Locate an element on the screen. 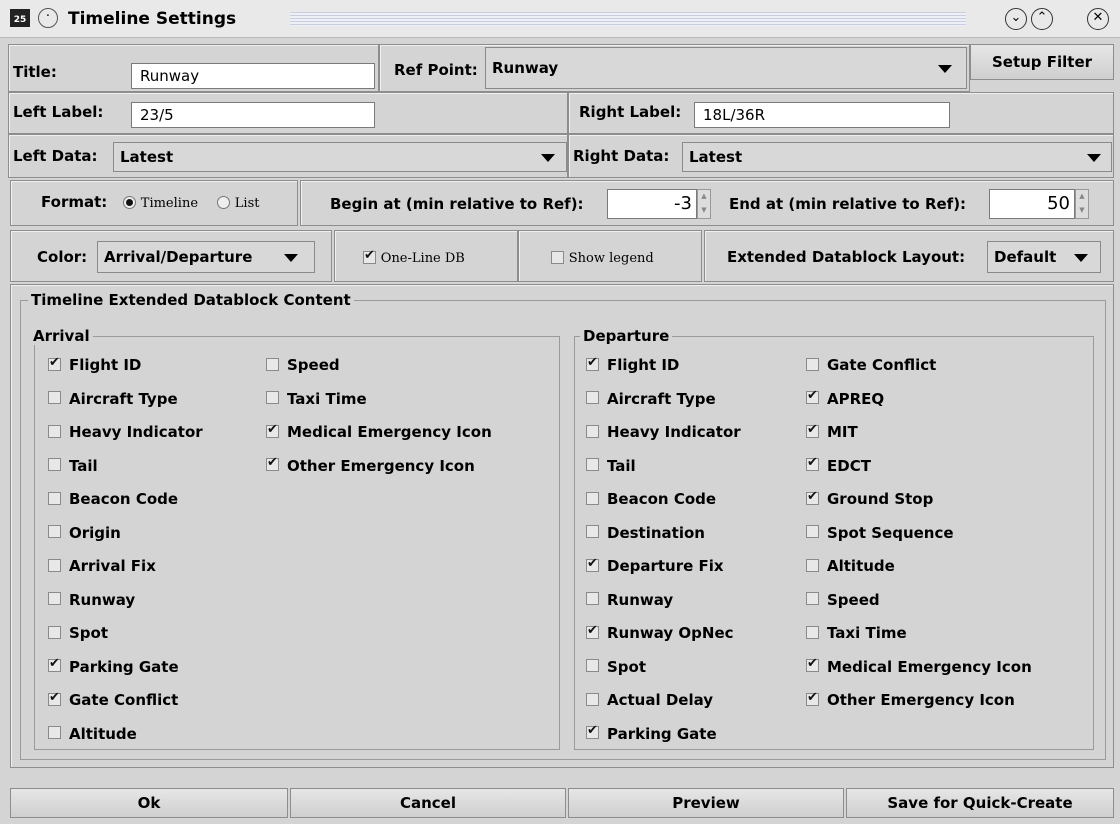  departure-checkbox: Speed is located at coordinates (843, 600).